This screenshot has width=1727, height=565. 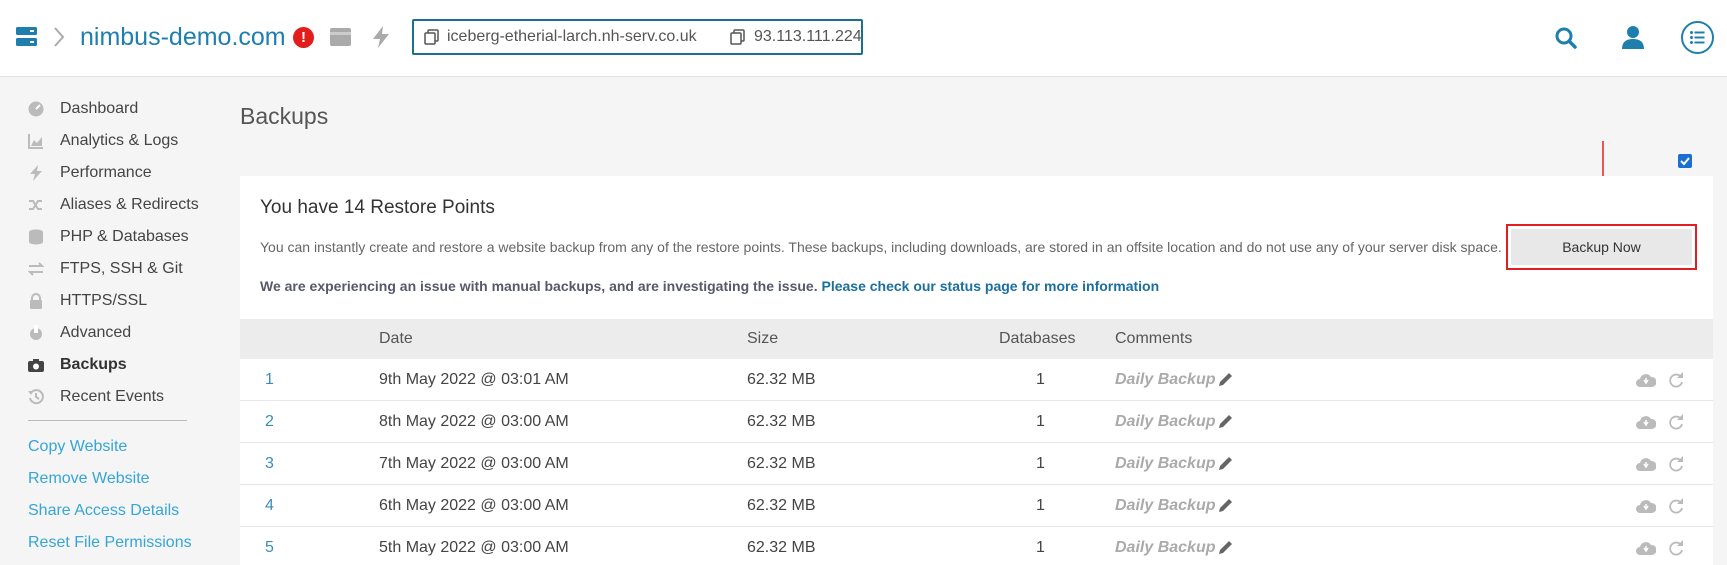 I want to click on reset-permissions-link: Reset File Permissions, so click(x=110, y=543).